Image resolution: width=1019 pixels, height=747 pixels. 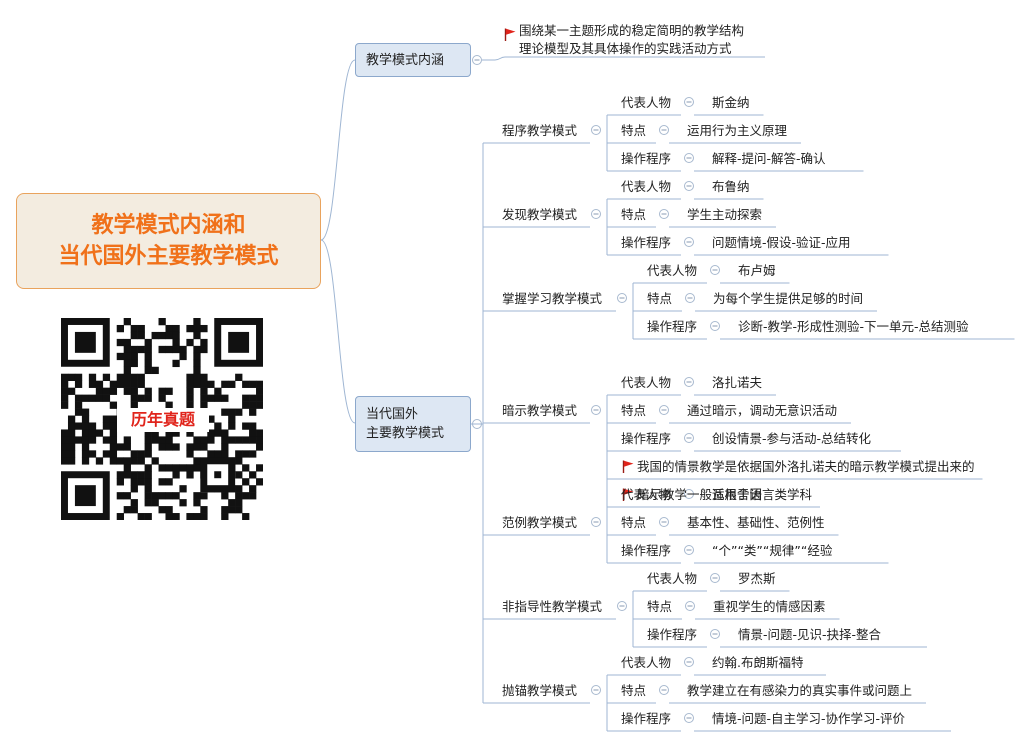 What do you see at coordinates (660, 298) in the screenshot?
I see `model-2-key-1: 特点` at bounding box center [660, 298].